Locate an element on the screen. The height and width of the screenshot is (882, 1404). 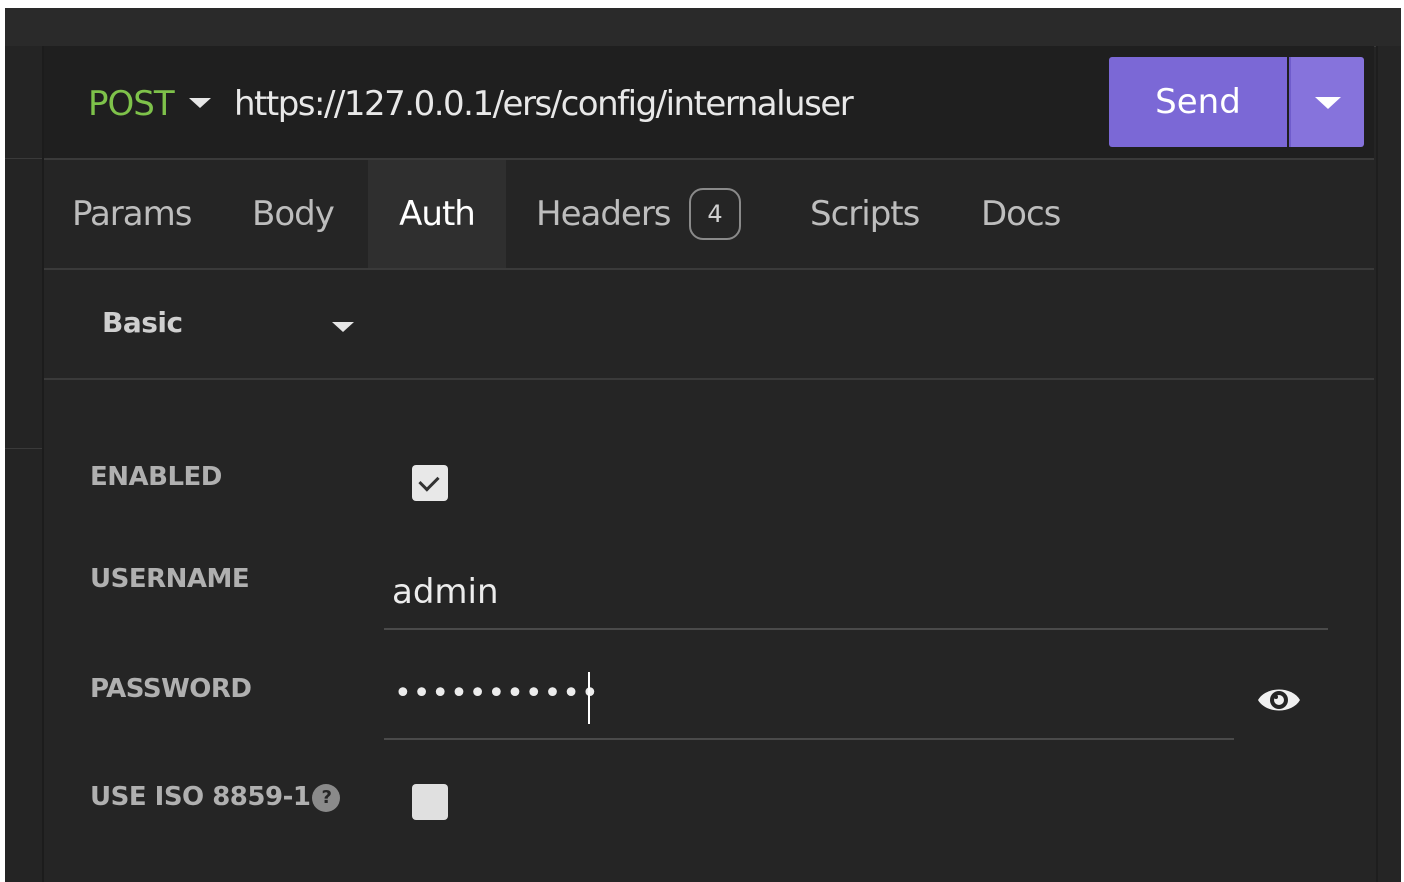
iso-label-text: USE ISO 8859-1 is located at coordinates (200, 797).